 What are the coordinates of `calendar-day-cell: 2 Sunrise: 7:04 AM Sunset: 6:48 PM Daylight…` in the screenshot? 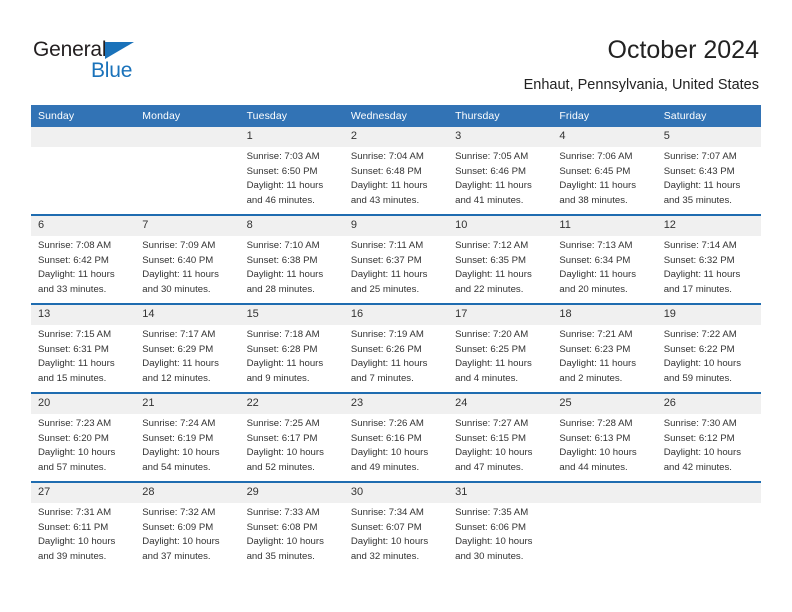 It's located at (396, 171).